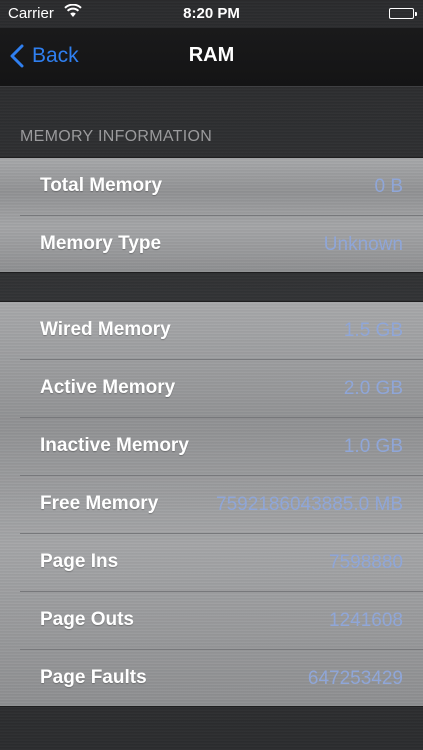 The image size is (423, 750). What do you see at coordinates (366, 562) in the screenshot?
I see `row-value: 7598880` at bounding box center [366, 562].